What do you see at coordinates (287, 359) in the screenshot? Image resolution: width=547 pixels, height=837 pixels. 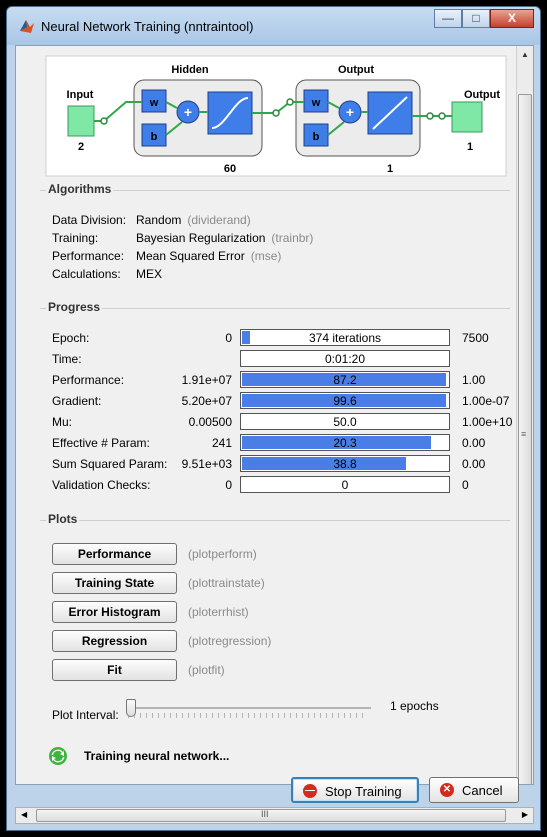 I see `progress-row-time: Time: 0:01:20` at bounding box center [287, 359].